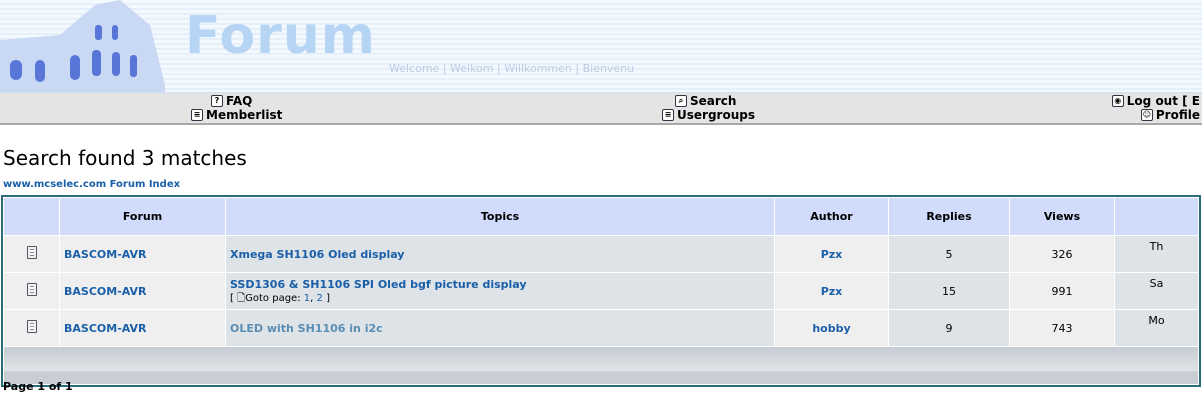 Image resolution: width=1202 pixels, height=401 pixels. I want to click on welcome-text: Welcome | Welkom | Willkommen | Bienvenu, so click(512, 68).